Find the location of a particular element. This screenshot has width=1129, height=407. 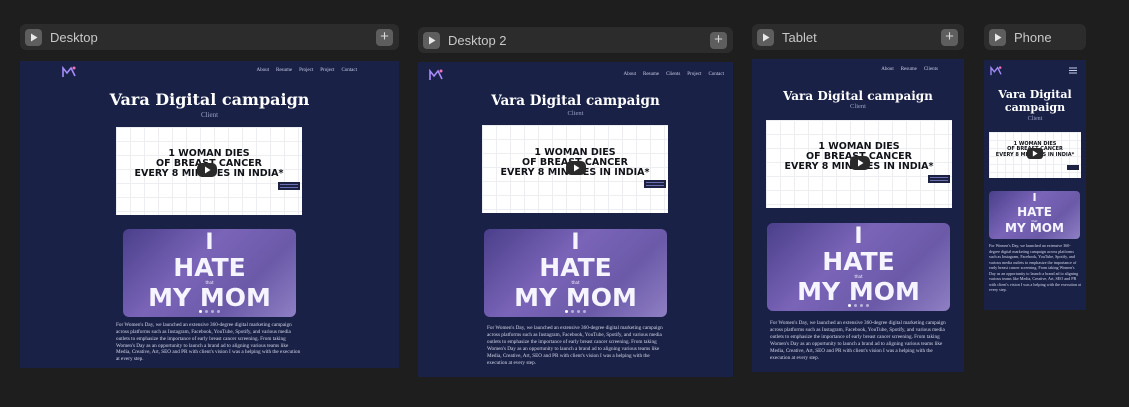

frame-header: Phone is located at coordinates (1035, 37).